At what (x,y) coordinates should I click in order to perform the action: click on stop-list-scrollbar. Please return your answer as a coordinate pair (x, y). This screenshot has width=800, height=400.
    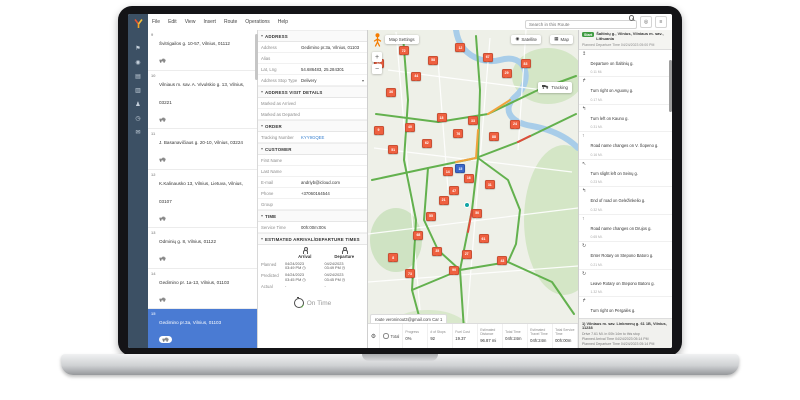
    Looking at the image, I should click on (256, 57).